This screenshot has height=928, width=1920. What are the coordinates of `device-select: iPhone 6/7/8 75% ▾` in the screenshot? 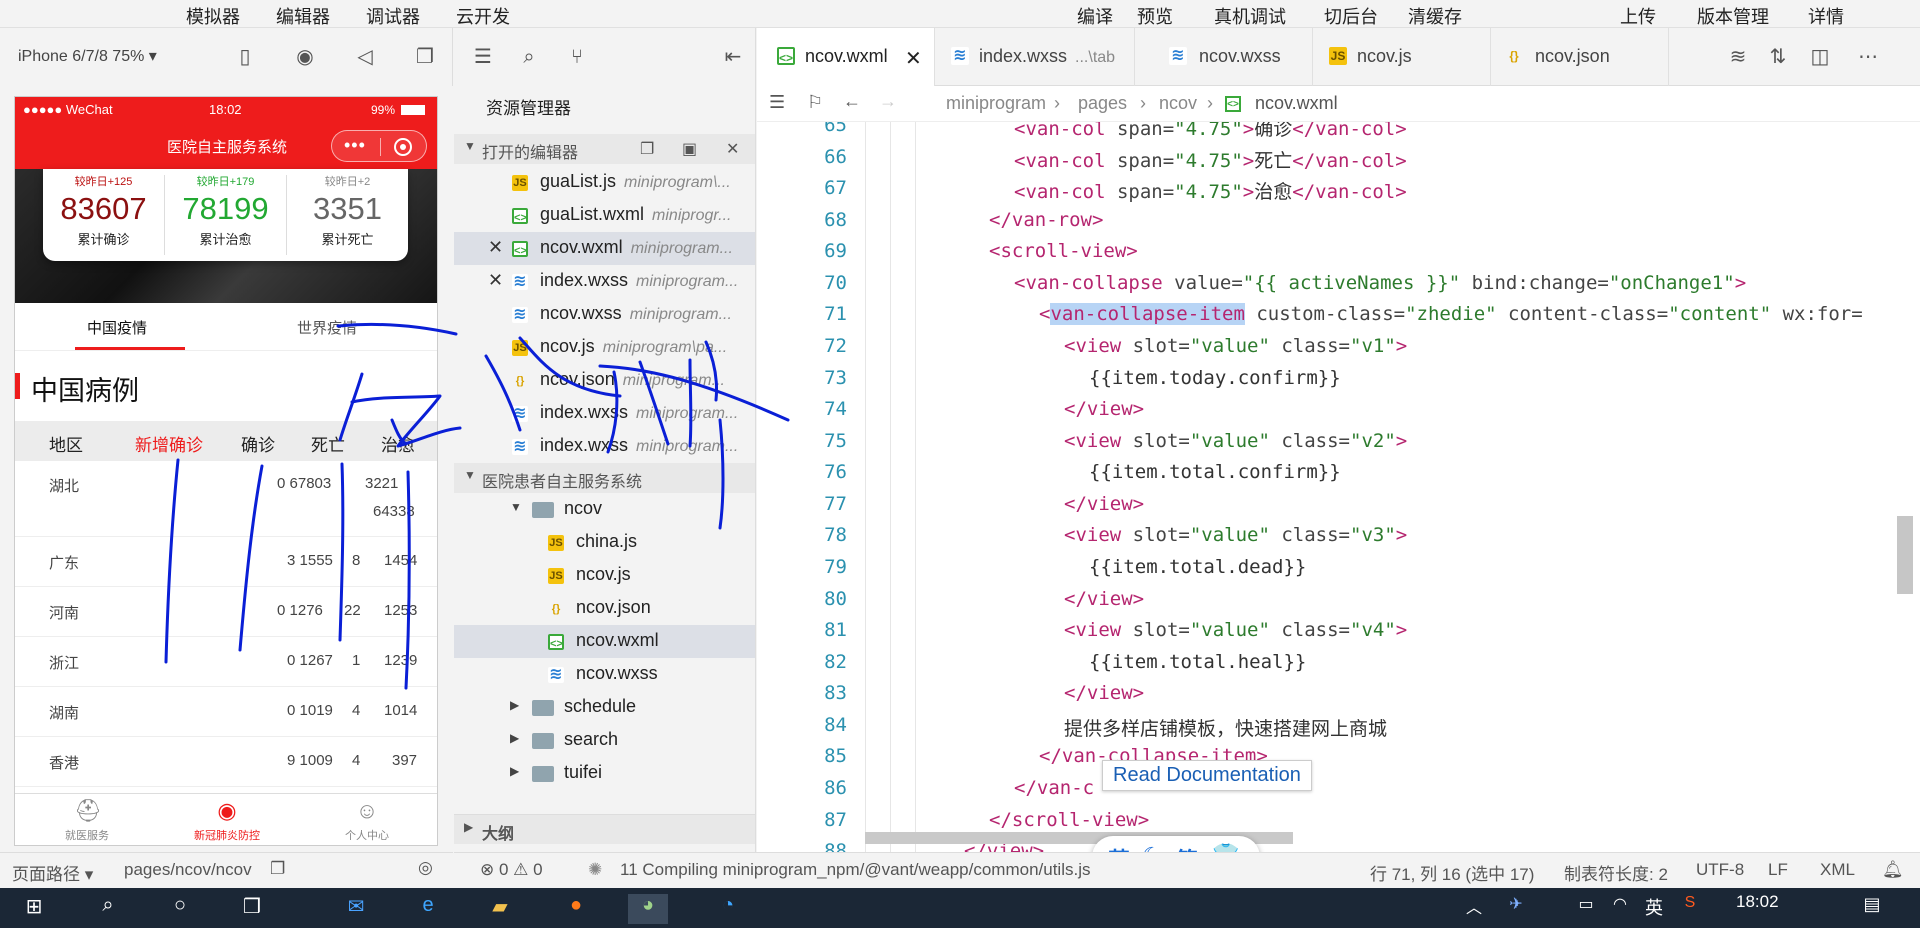 It's located at (87, 56).